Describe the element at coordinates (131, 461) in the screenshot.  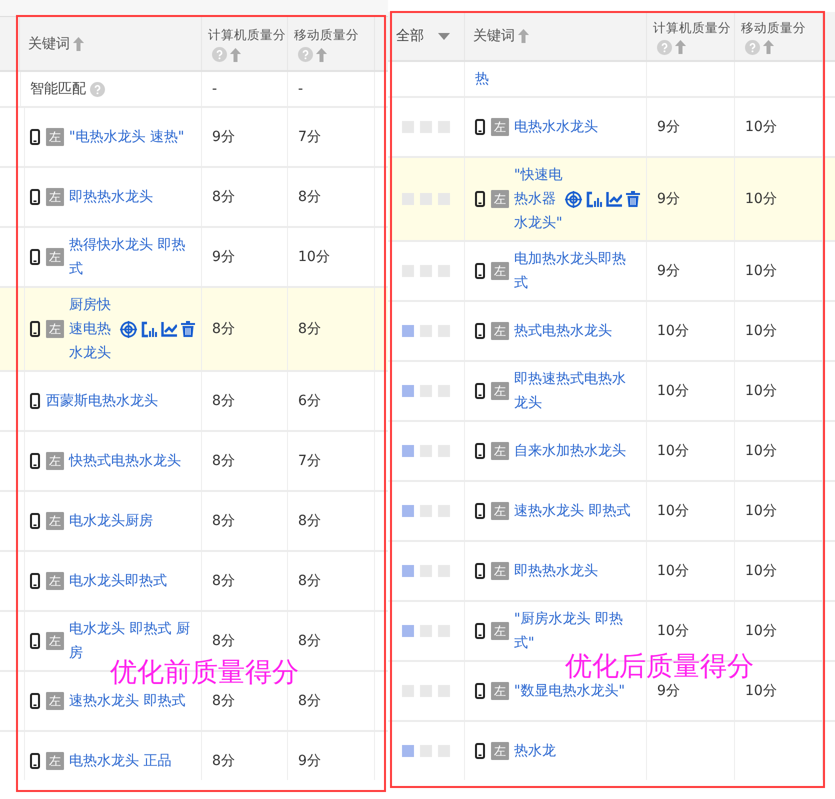
I see `keyword-link: 快热式电热水龙头` at that location.